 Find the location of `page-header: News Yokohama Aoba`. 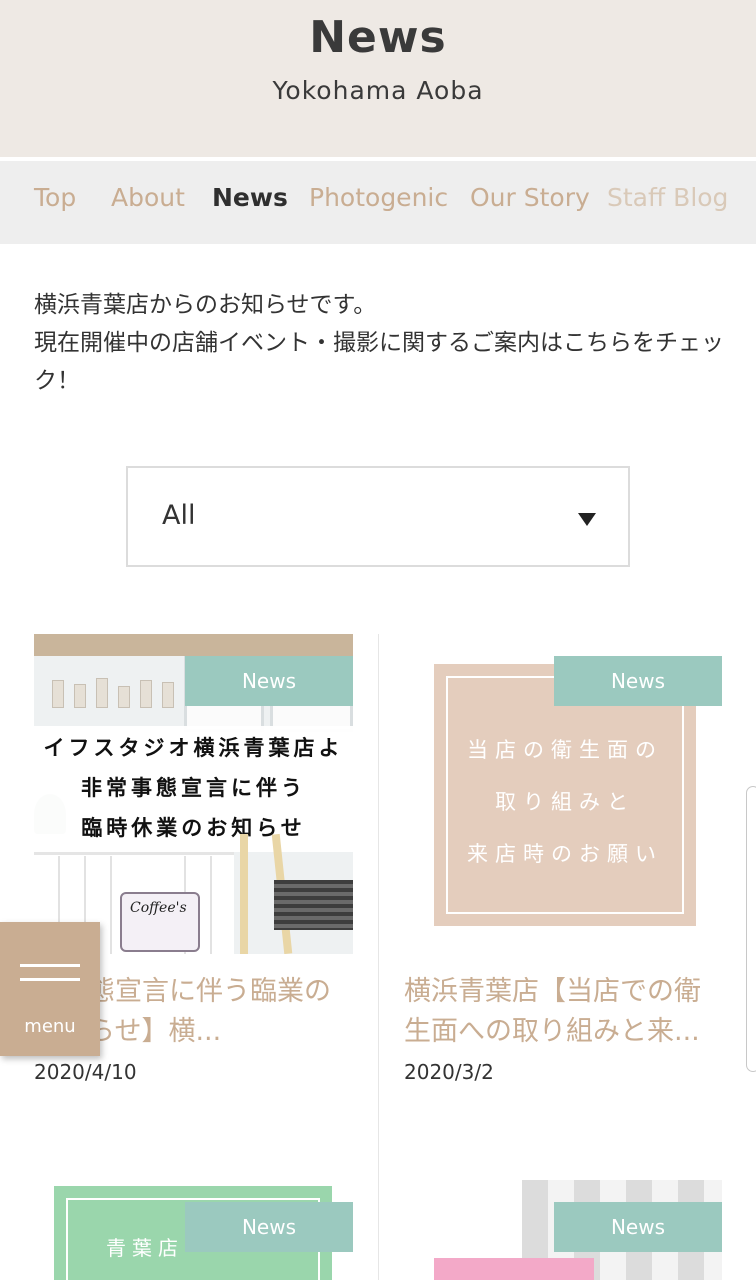

page-header: News Yokohama Aoba is located at coordinates (378, 78).